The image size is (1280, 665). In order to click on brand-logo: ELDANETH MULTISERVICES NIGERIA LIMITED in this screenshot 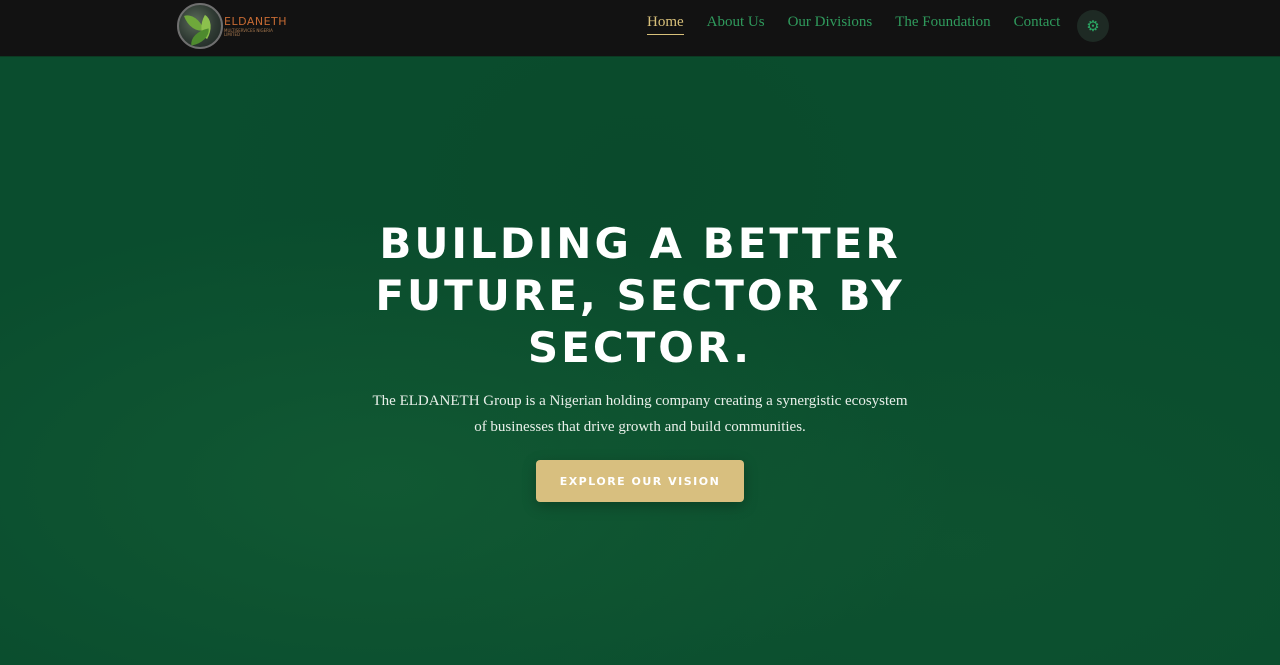, I will do `click(232, 26)`.